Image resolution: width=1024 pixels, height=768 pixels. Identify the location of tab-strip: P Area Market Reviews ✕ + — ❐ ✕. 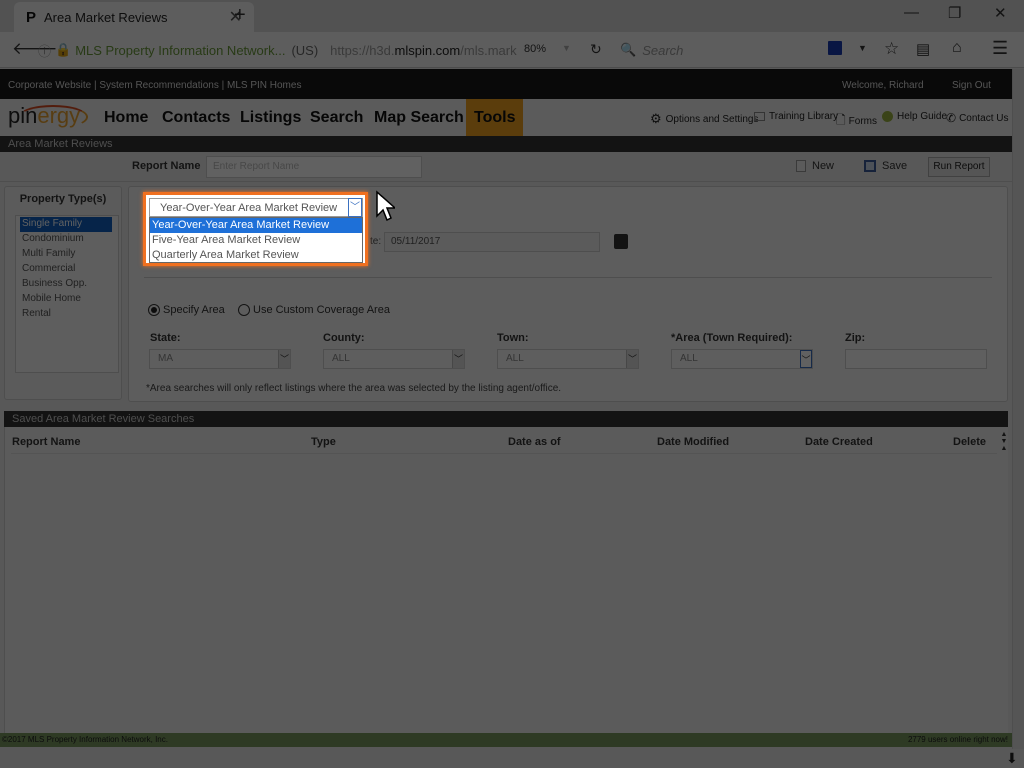
(512, 16).